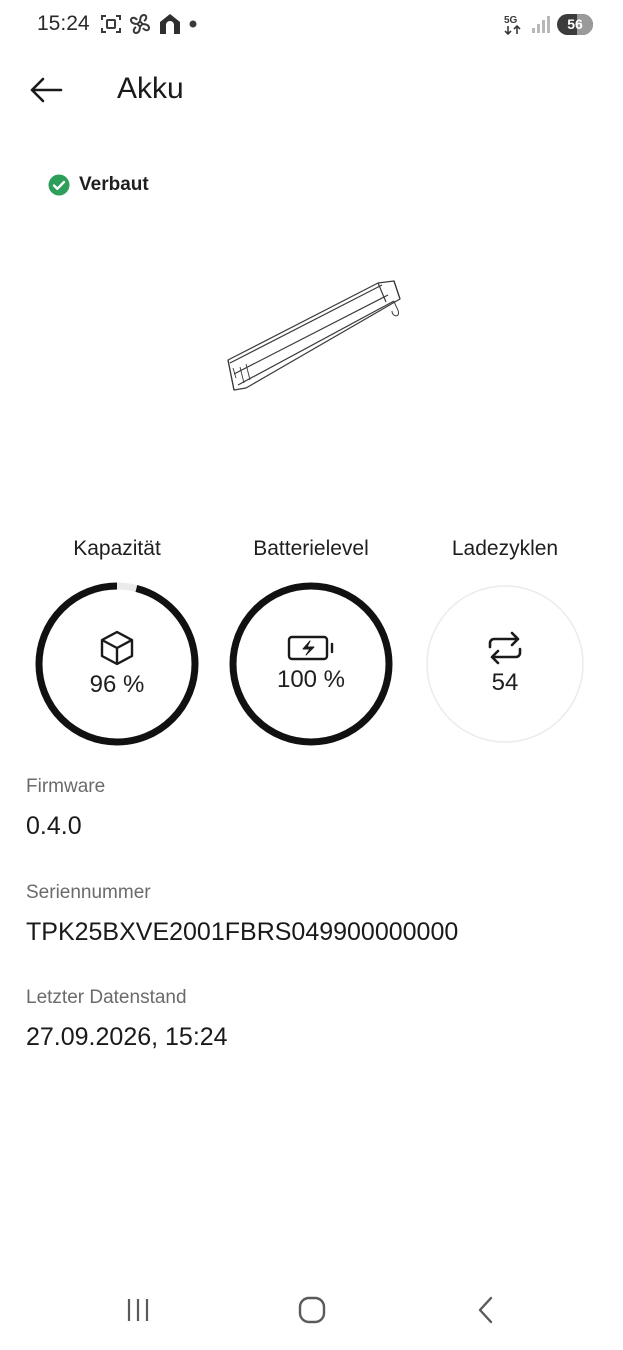 The height and width of the screenshot is (1350, 623). Describe the element at coordinates (311, 664) in the screenshot. I see `battery-level-ring: 100 %` at that location.